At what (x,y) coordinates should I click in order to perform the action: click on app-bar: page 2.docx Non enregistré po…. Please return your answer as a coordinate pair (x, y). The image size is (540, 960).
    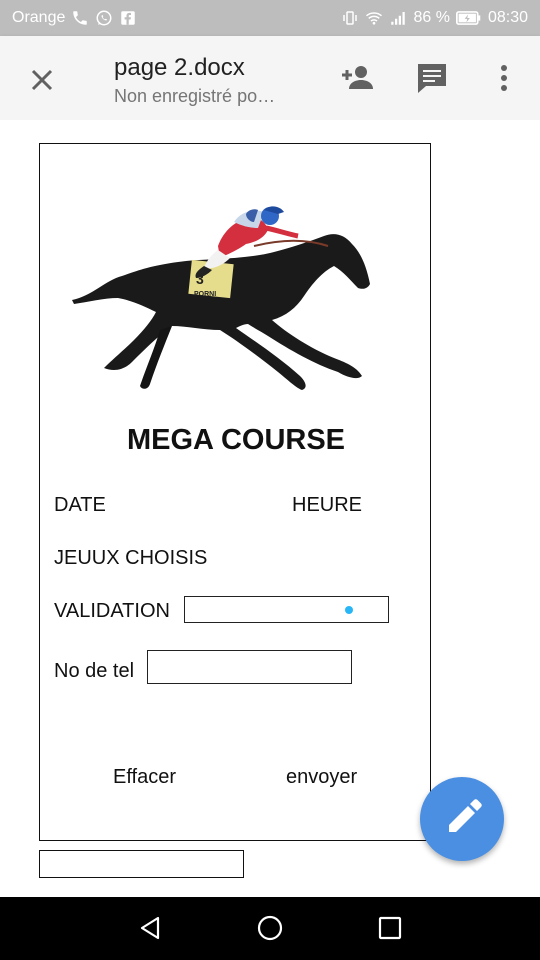
    Looking at the image, I should click on (270, 78).